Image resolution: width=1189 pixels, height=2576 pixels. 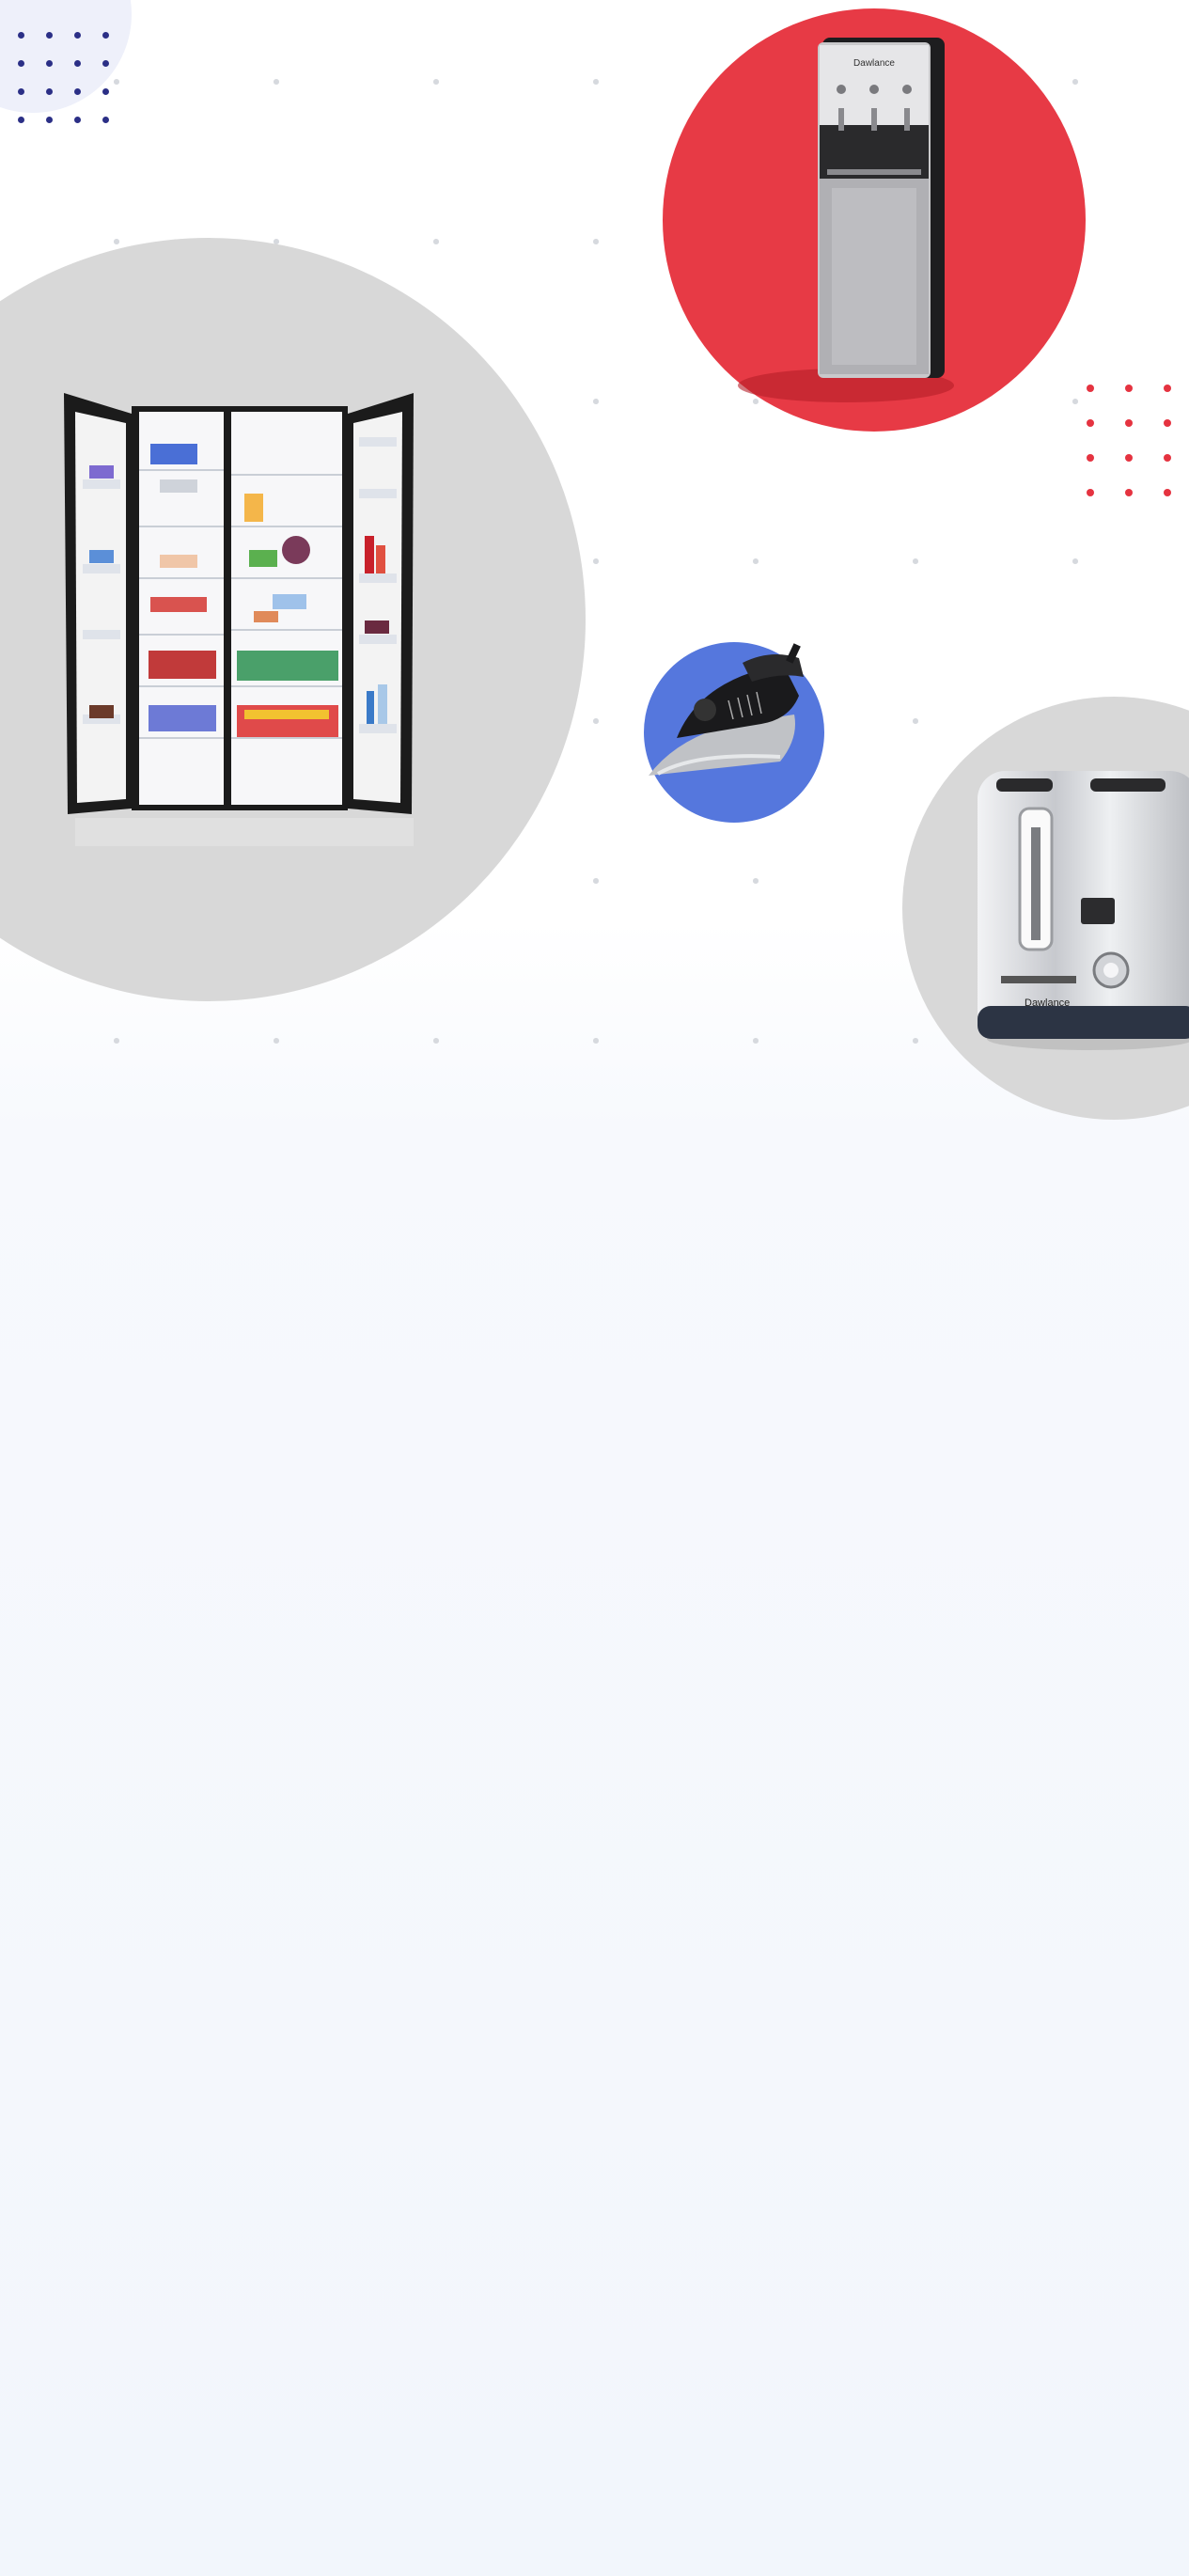 What do you see at coordinates (726, 710) in the screenshot?
I see `iron-icon` at bounding box center [726, 710].